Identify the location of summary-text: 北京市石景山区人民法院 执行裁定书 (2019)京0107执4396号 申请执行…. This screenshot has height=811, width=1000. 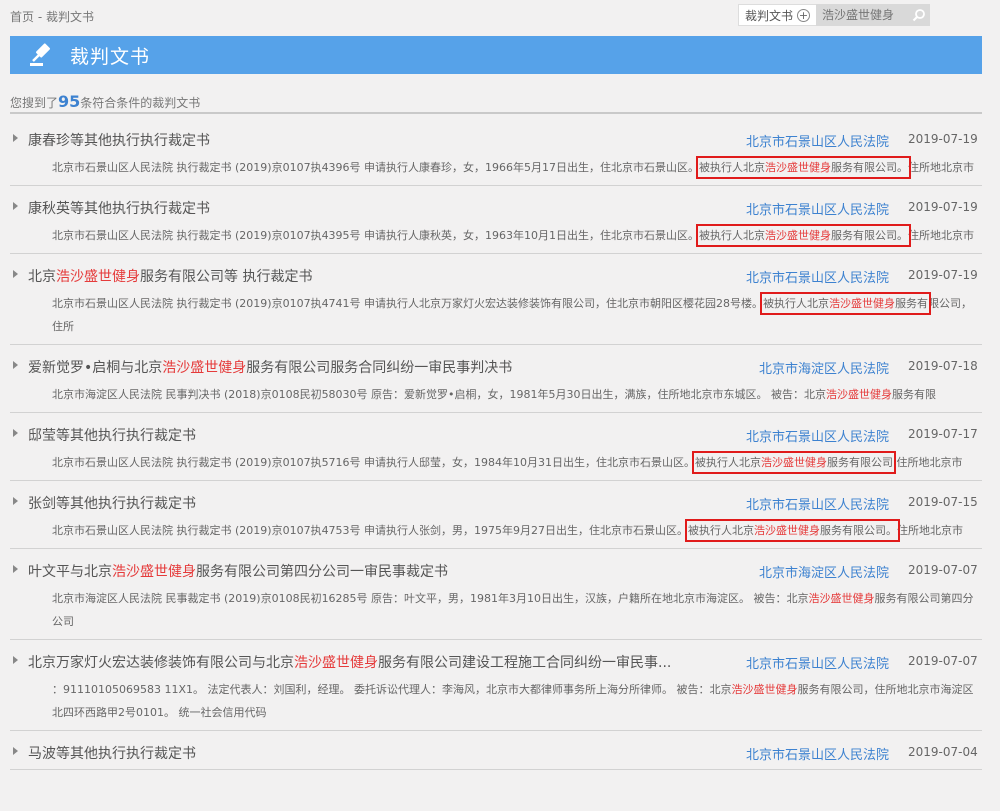
(376, 167).